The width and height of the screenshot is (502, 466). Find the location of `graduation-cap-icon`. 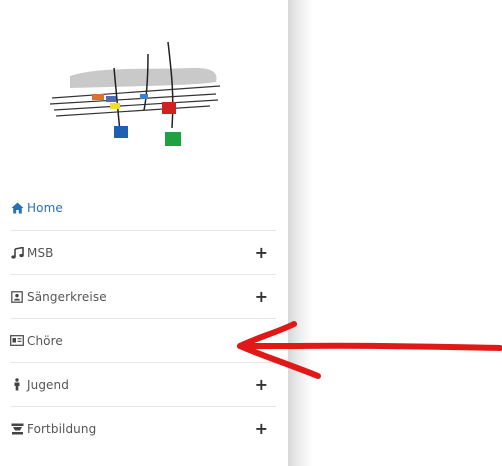

graduation-cap-icon is located at coordinates (17, 429).